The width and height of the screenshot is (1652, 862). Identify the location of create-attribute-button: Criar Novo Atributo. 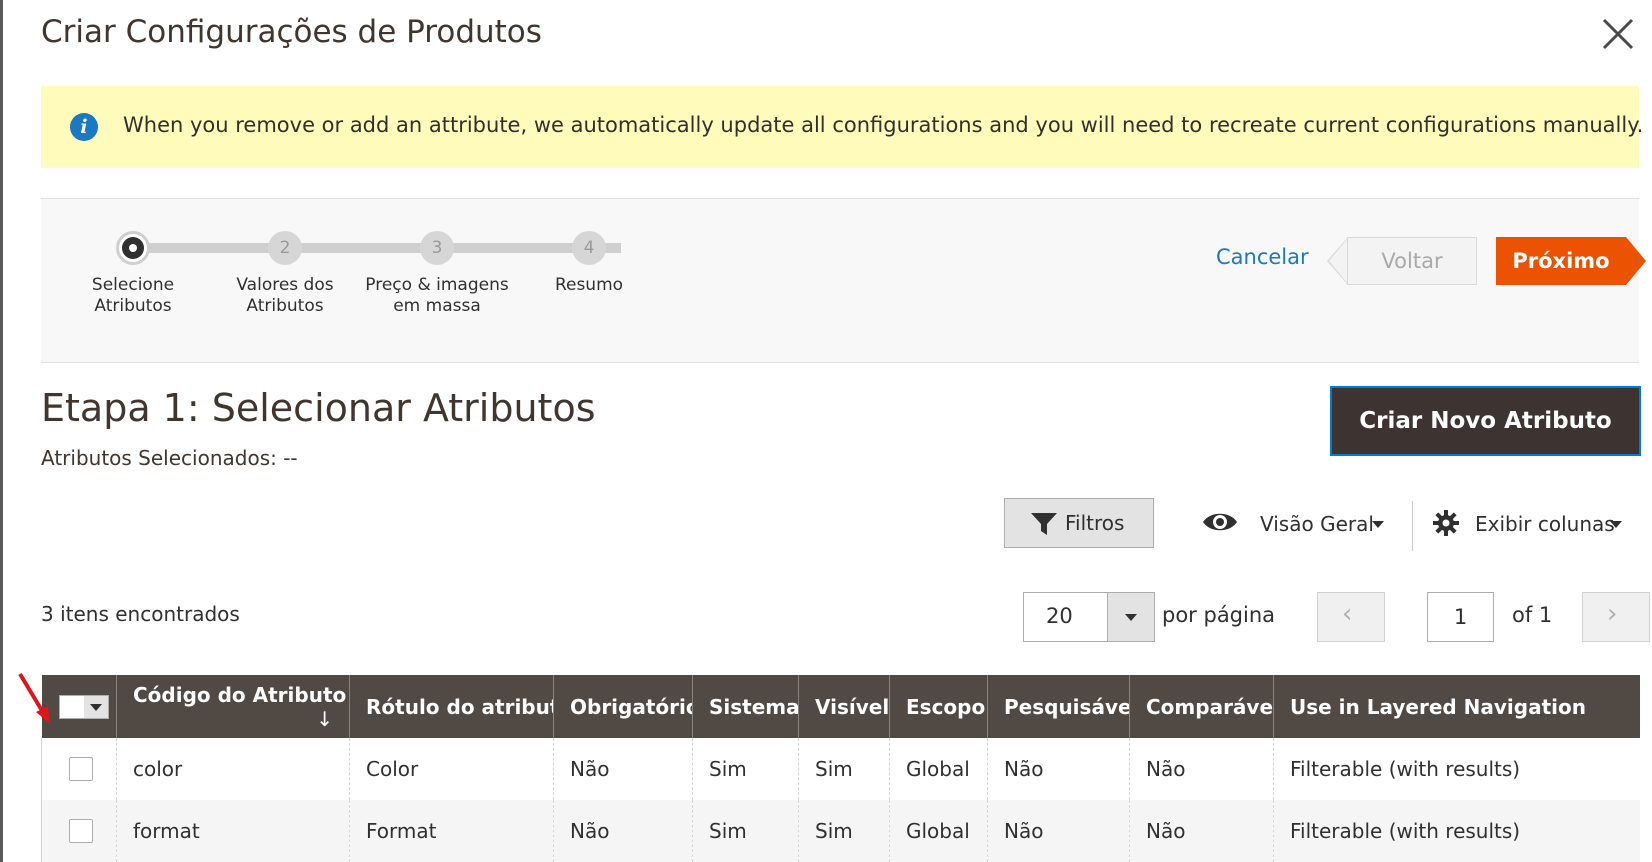
(1485, 421).